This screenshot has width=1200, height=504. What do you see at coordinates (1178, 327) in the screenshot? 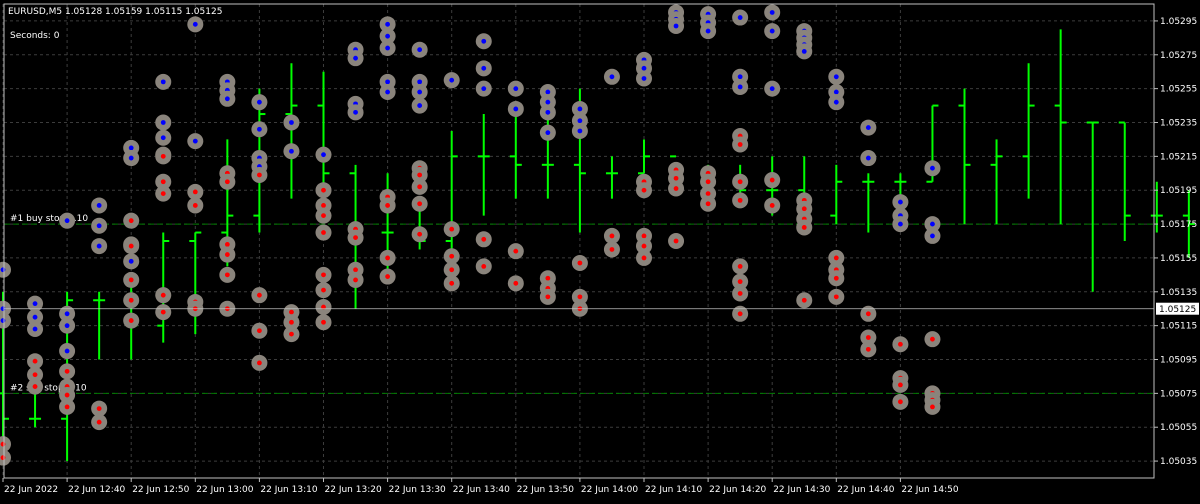
I see `y-tick-label: 1.05115` at bounding box center [1178, 327].